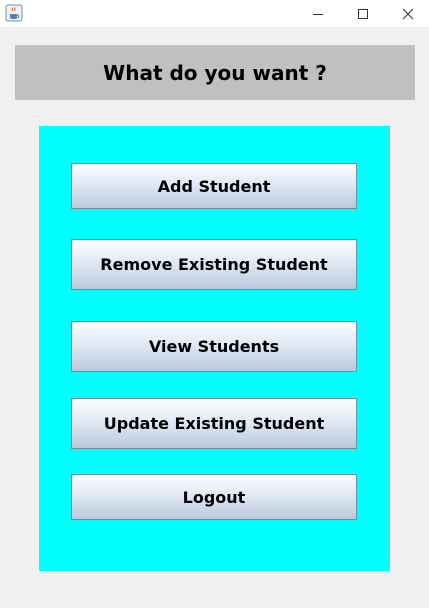  I want to click on view-students-button: View Students, so click(214, 346).